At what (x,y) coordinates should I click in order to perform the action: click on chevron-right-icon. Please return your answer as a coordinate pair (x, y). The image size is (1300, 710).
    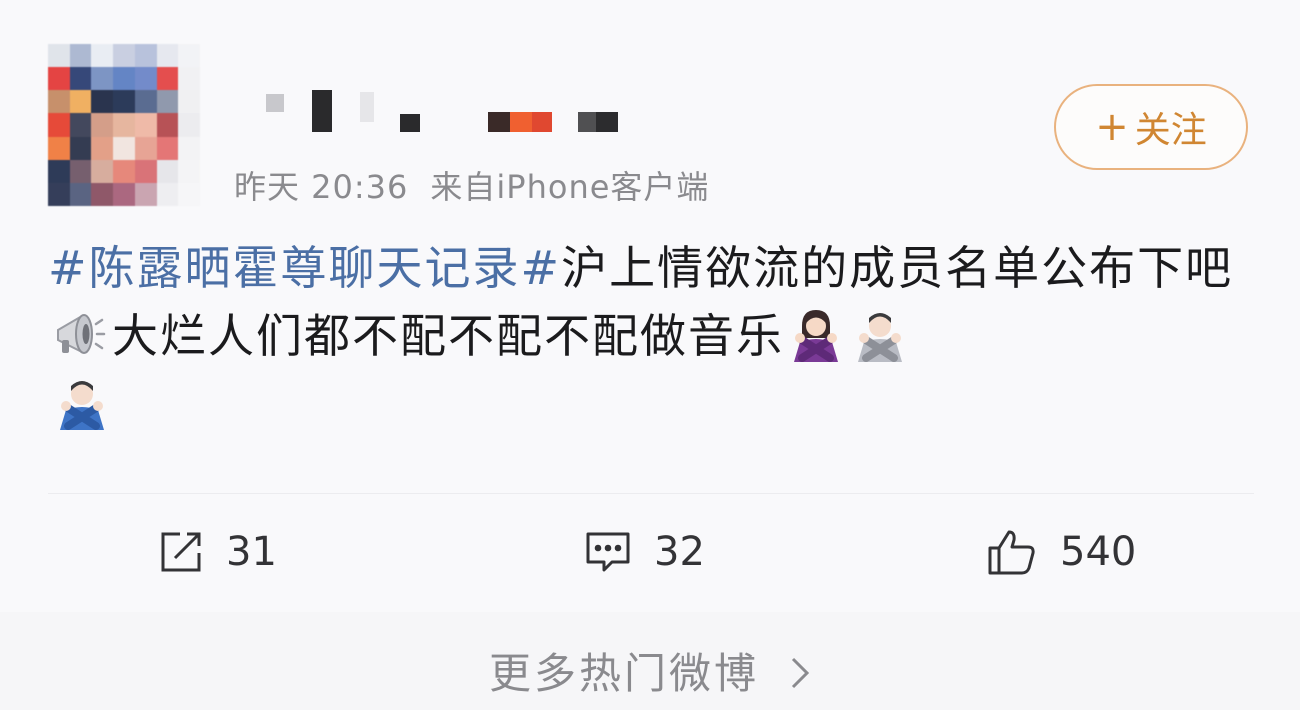
    Looking at the image, I should click on (800, 672).